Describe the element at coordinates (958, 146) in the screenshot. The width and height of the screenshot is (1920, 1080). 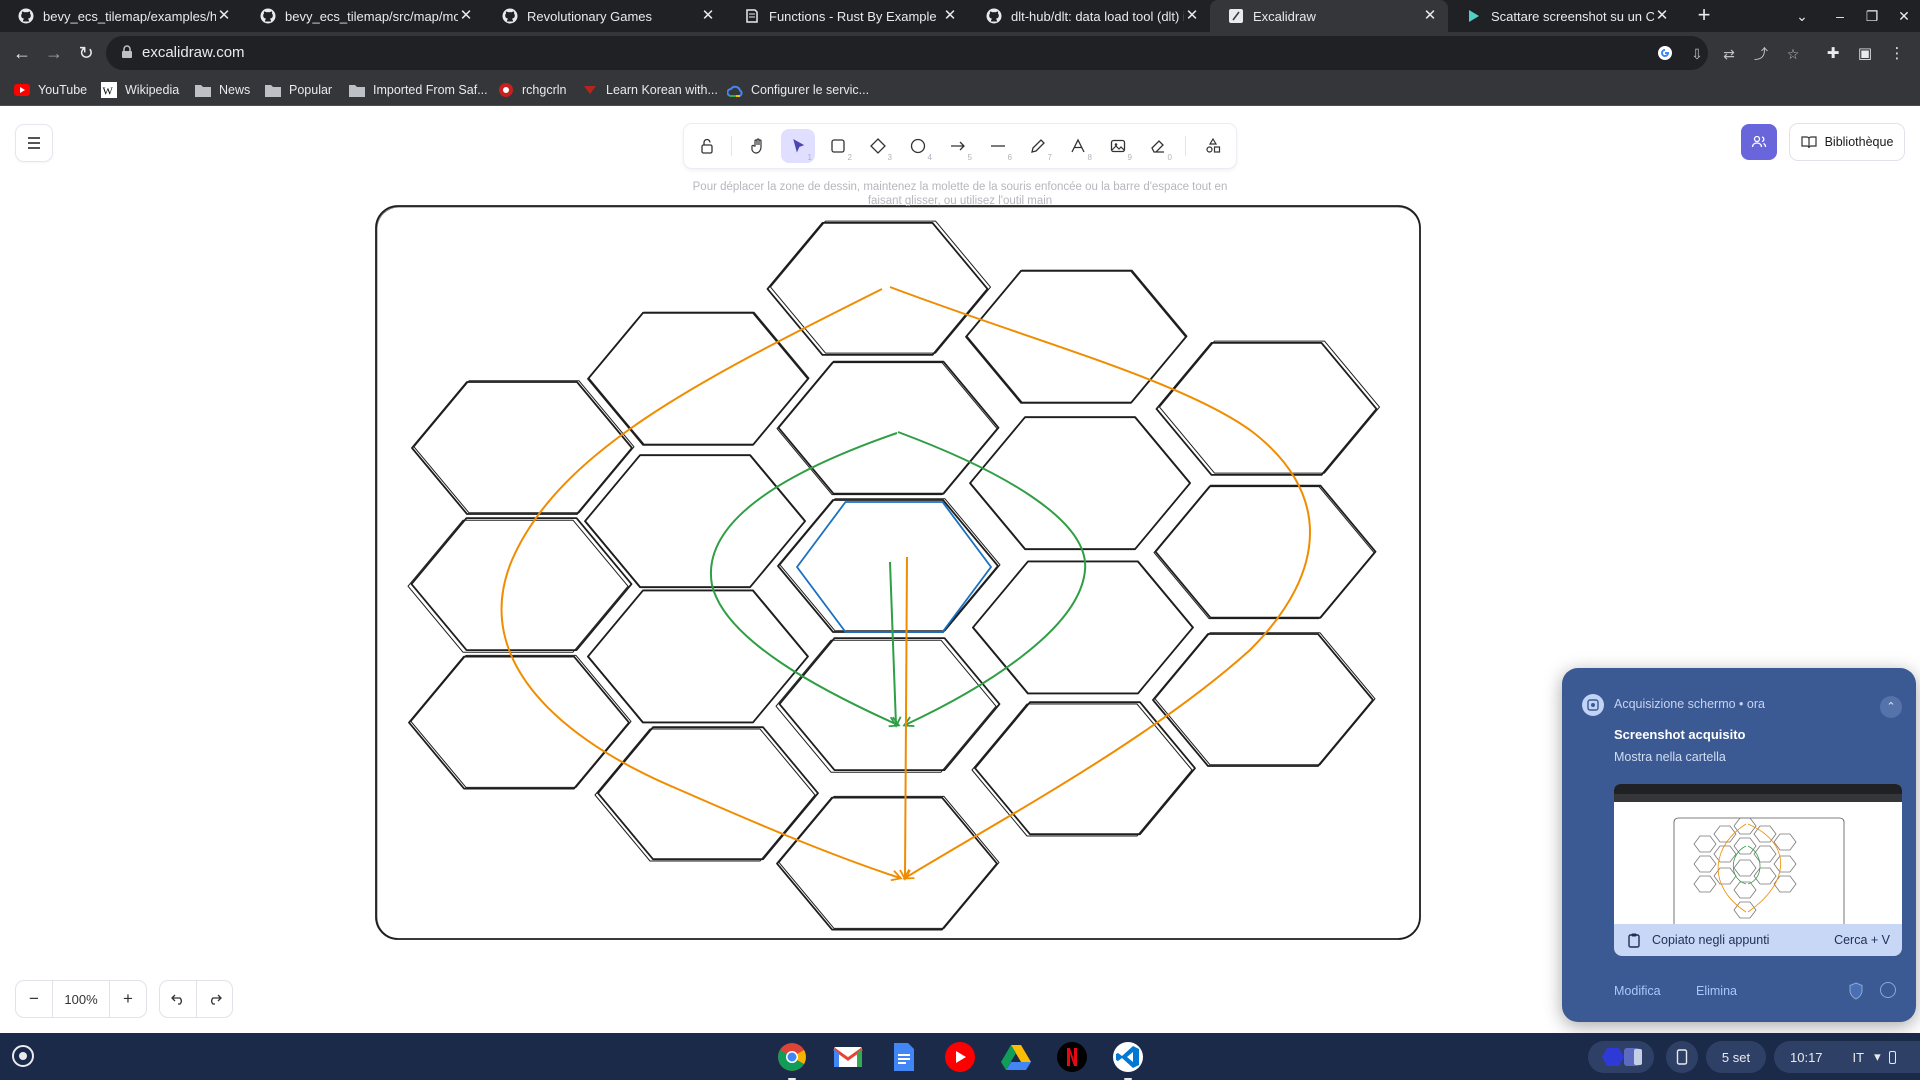
I see `tool-arrow: 5` at that location.